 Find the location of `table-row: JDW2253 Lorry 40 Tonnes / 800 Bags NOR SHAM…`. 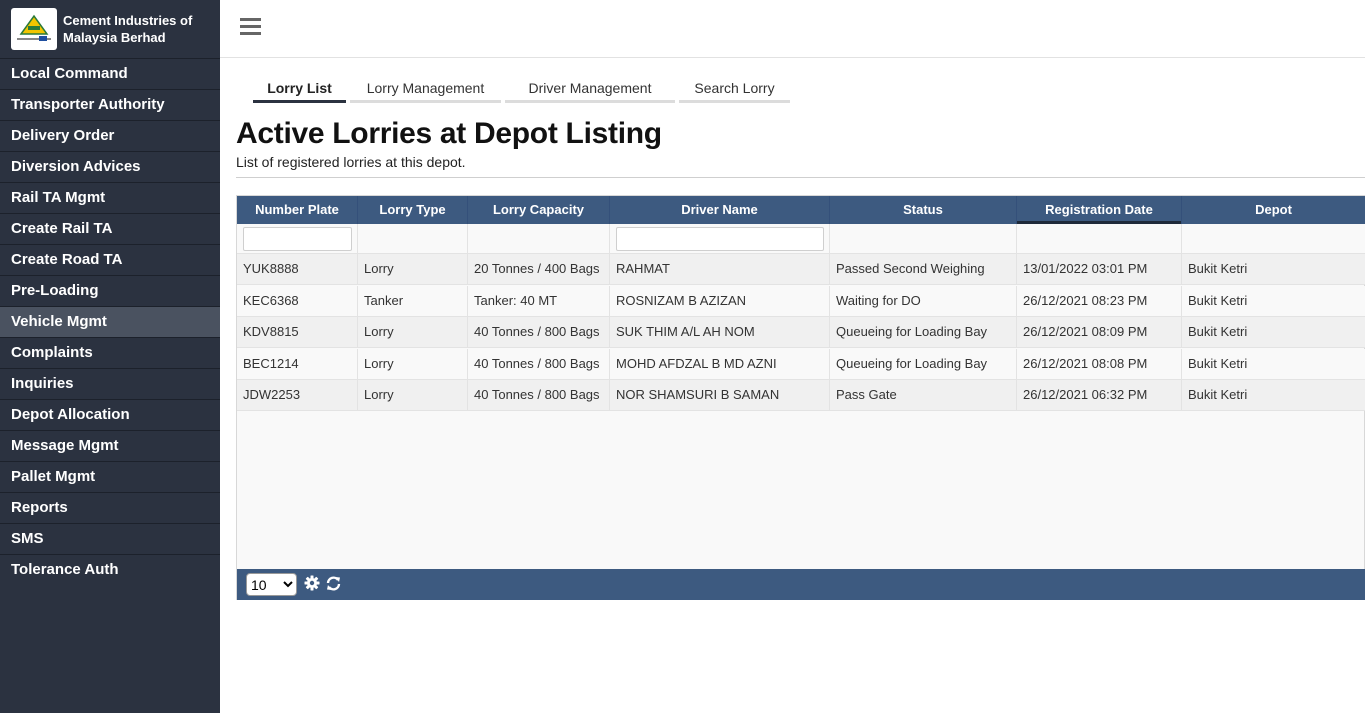

table-row: JDW2253 Lorry 40 Tonnes / 800 Bags NOR SHAM… is located at coordinates (801, 395).